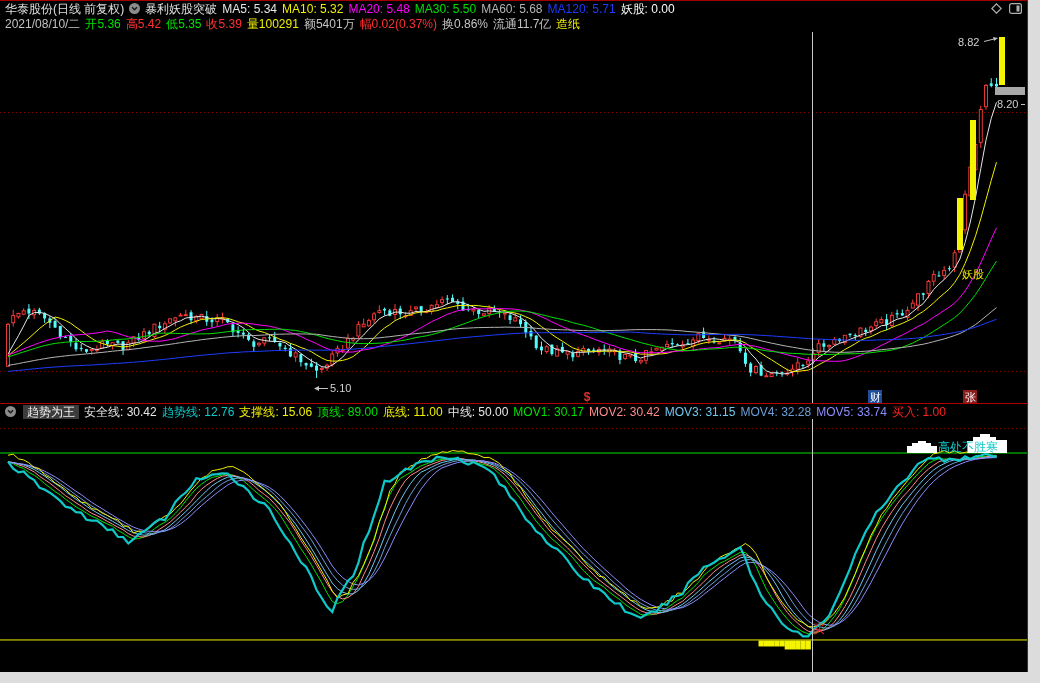  I want to click on low-price-label: 5.10, so click(341, 388).